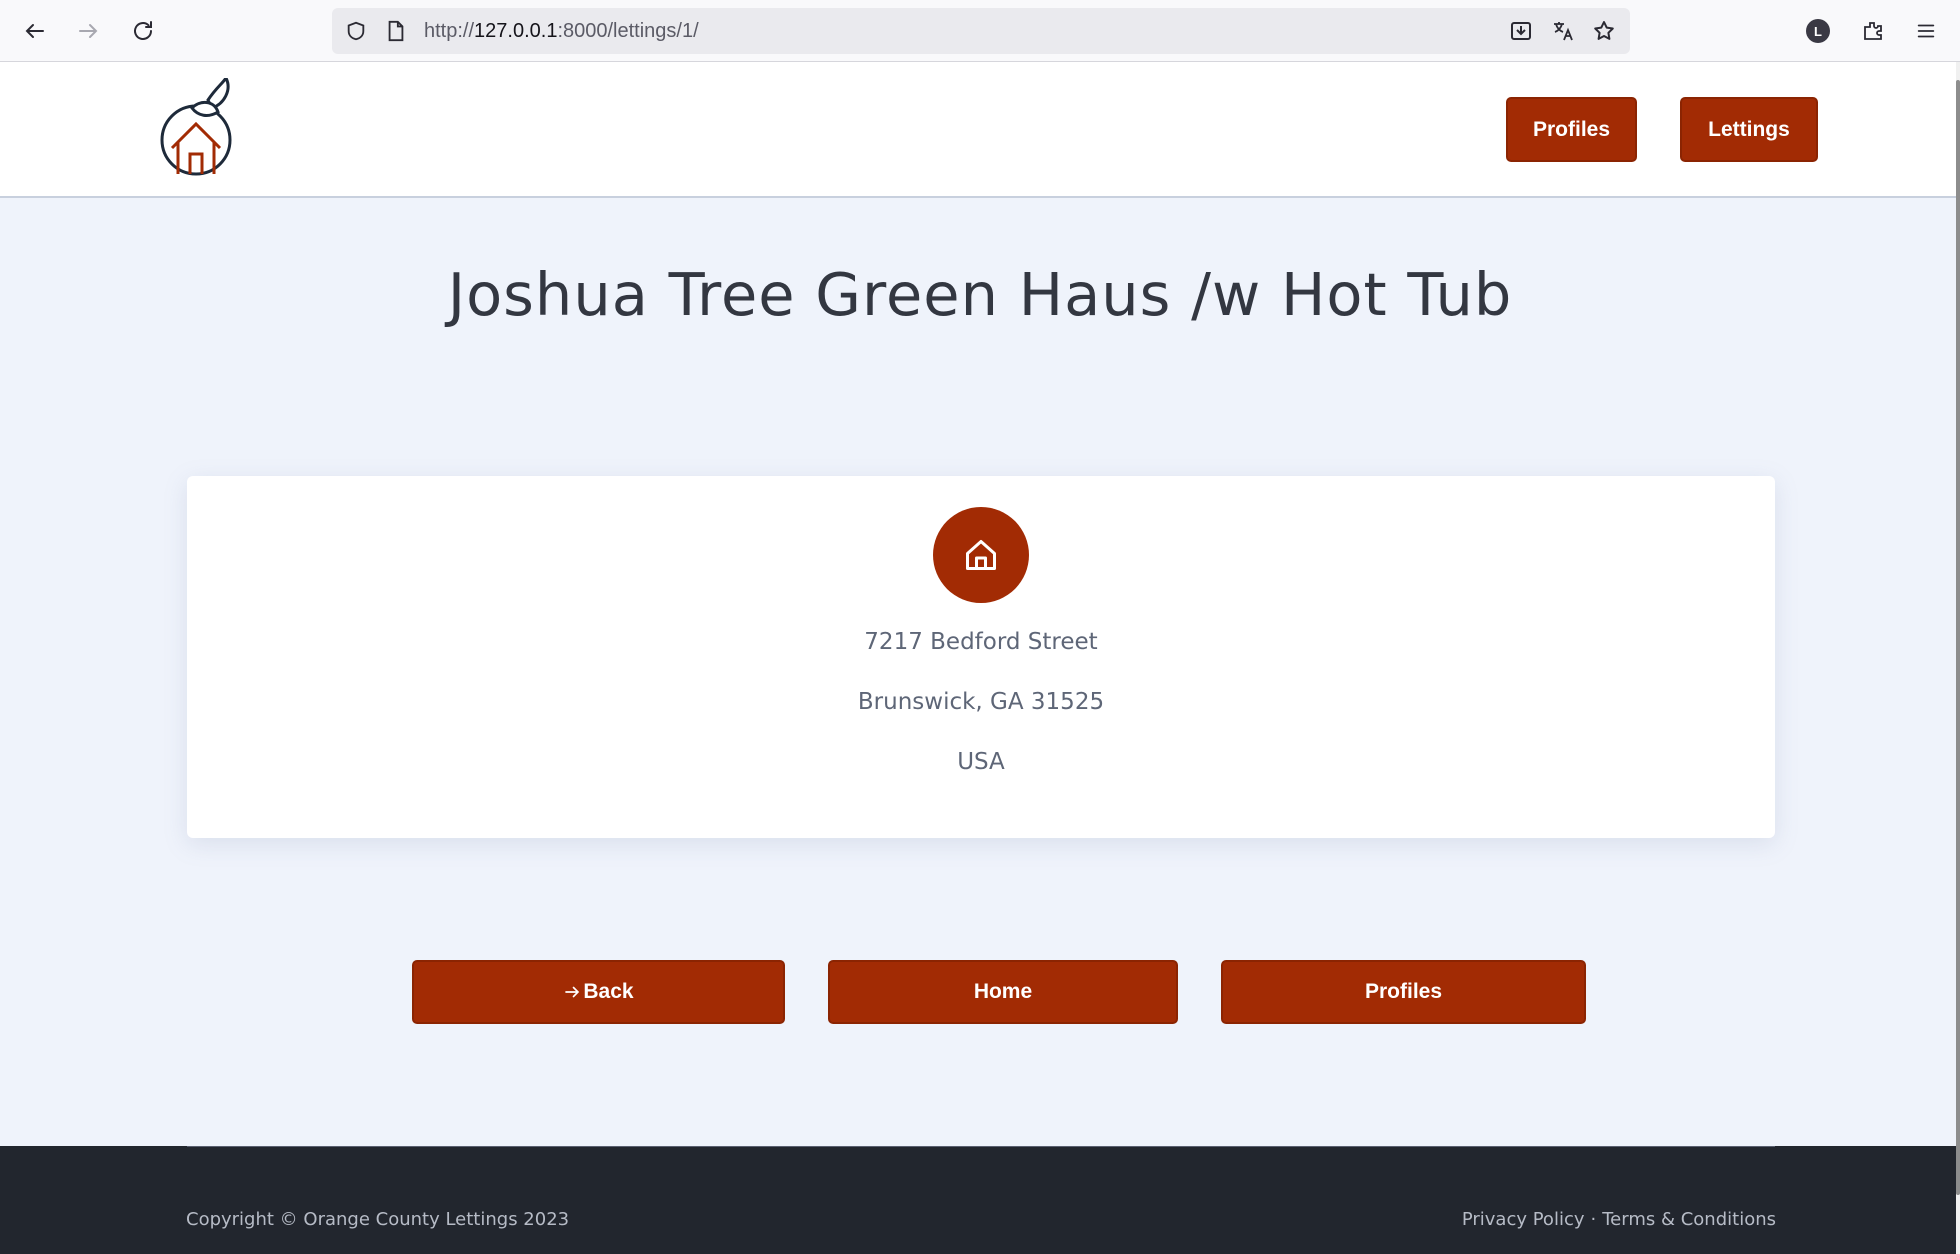  What do you see at coordinates (978, 130) in the screenshot?
I see `site-header: Profiles Lettings` at bounding box center [978, 130].